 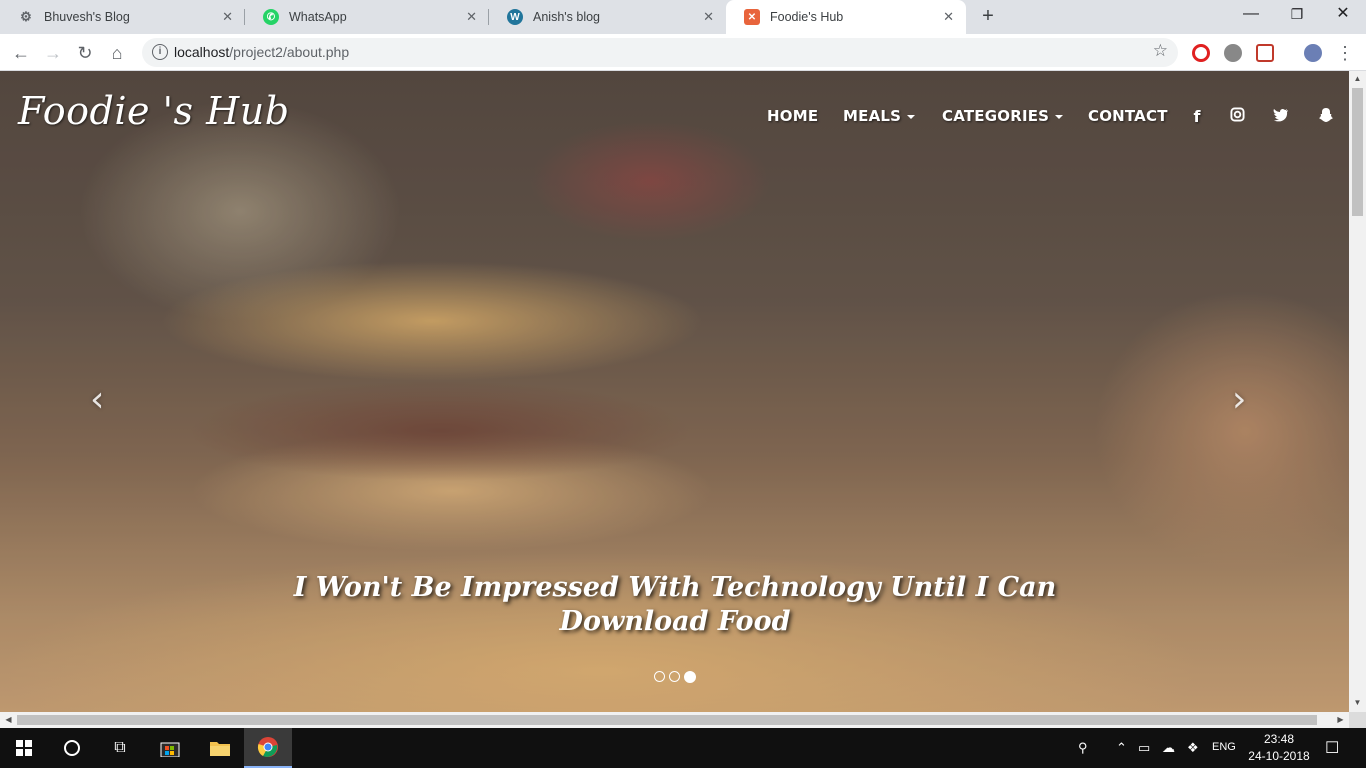 I want to click on info-icon: i, so click(x=160, y=52).